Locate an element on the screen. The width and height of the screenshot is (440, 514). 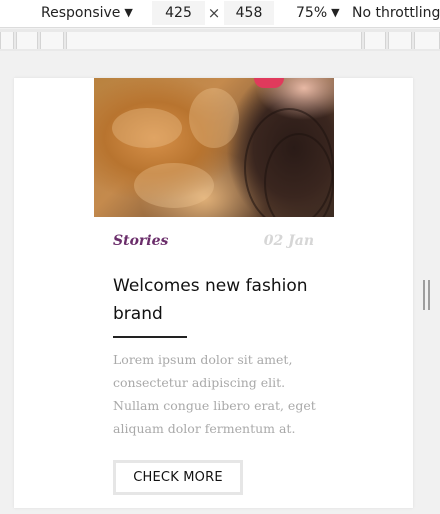
card-title: Welcomes new fashion brand is located at coordinates (213, 300).